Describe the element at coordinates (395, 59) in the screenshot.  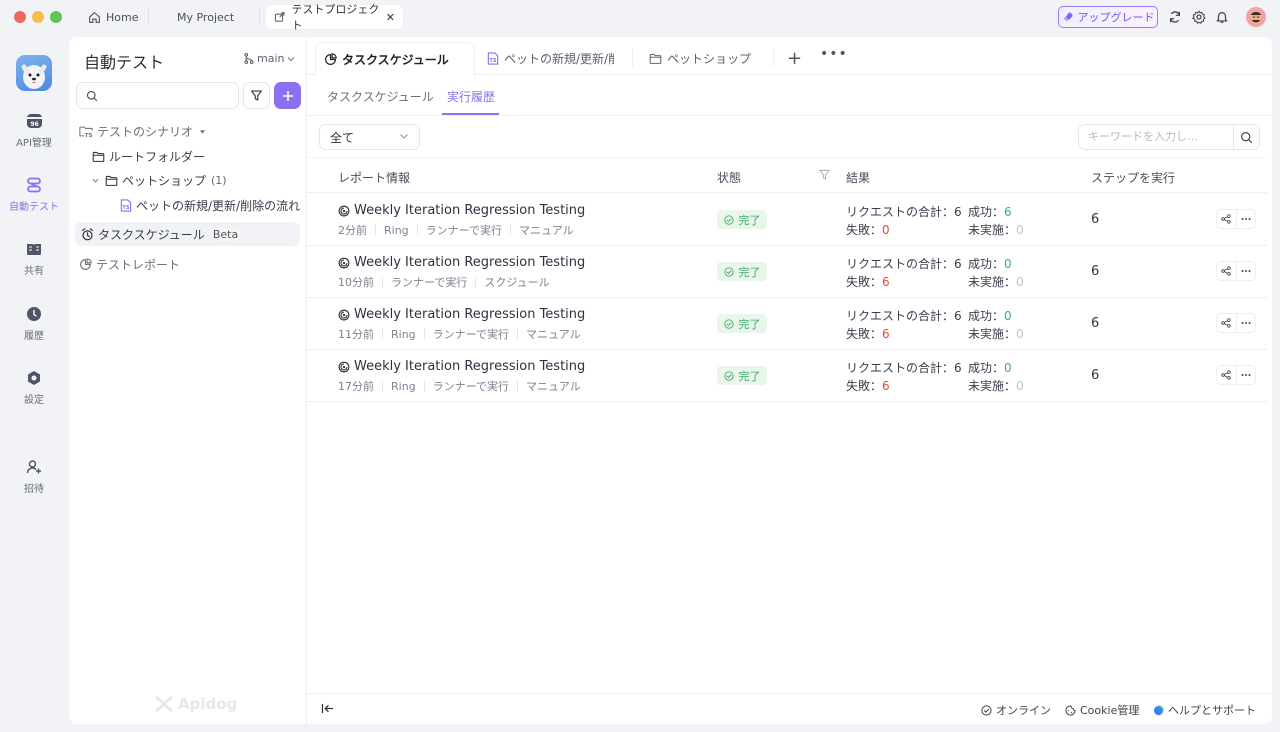
I see `doc-tab-task-schedule: タスクスケジュール` at that location.